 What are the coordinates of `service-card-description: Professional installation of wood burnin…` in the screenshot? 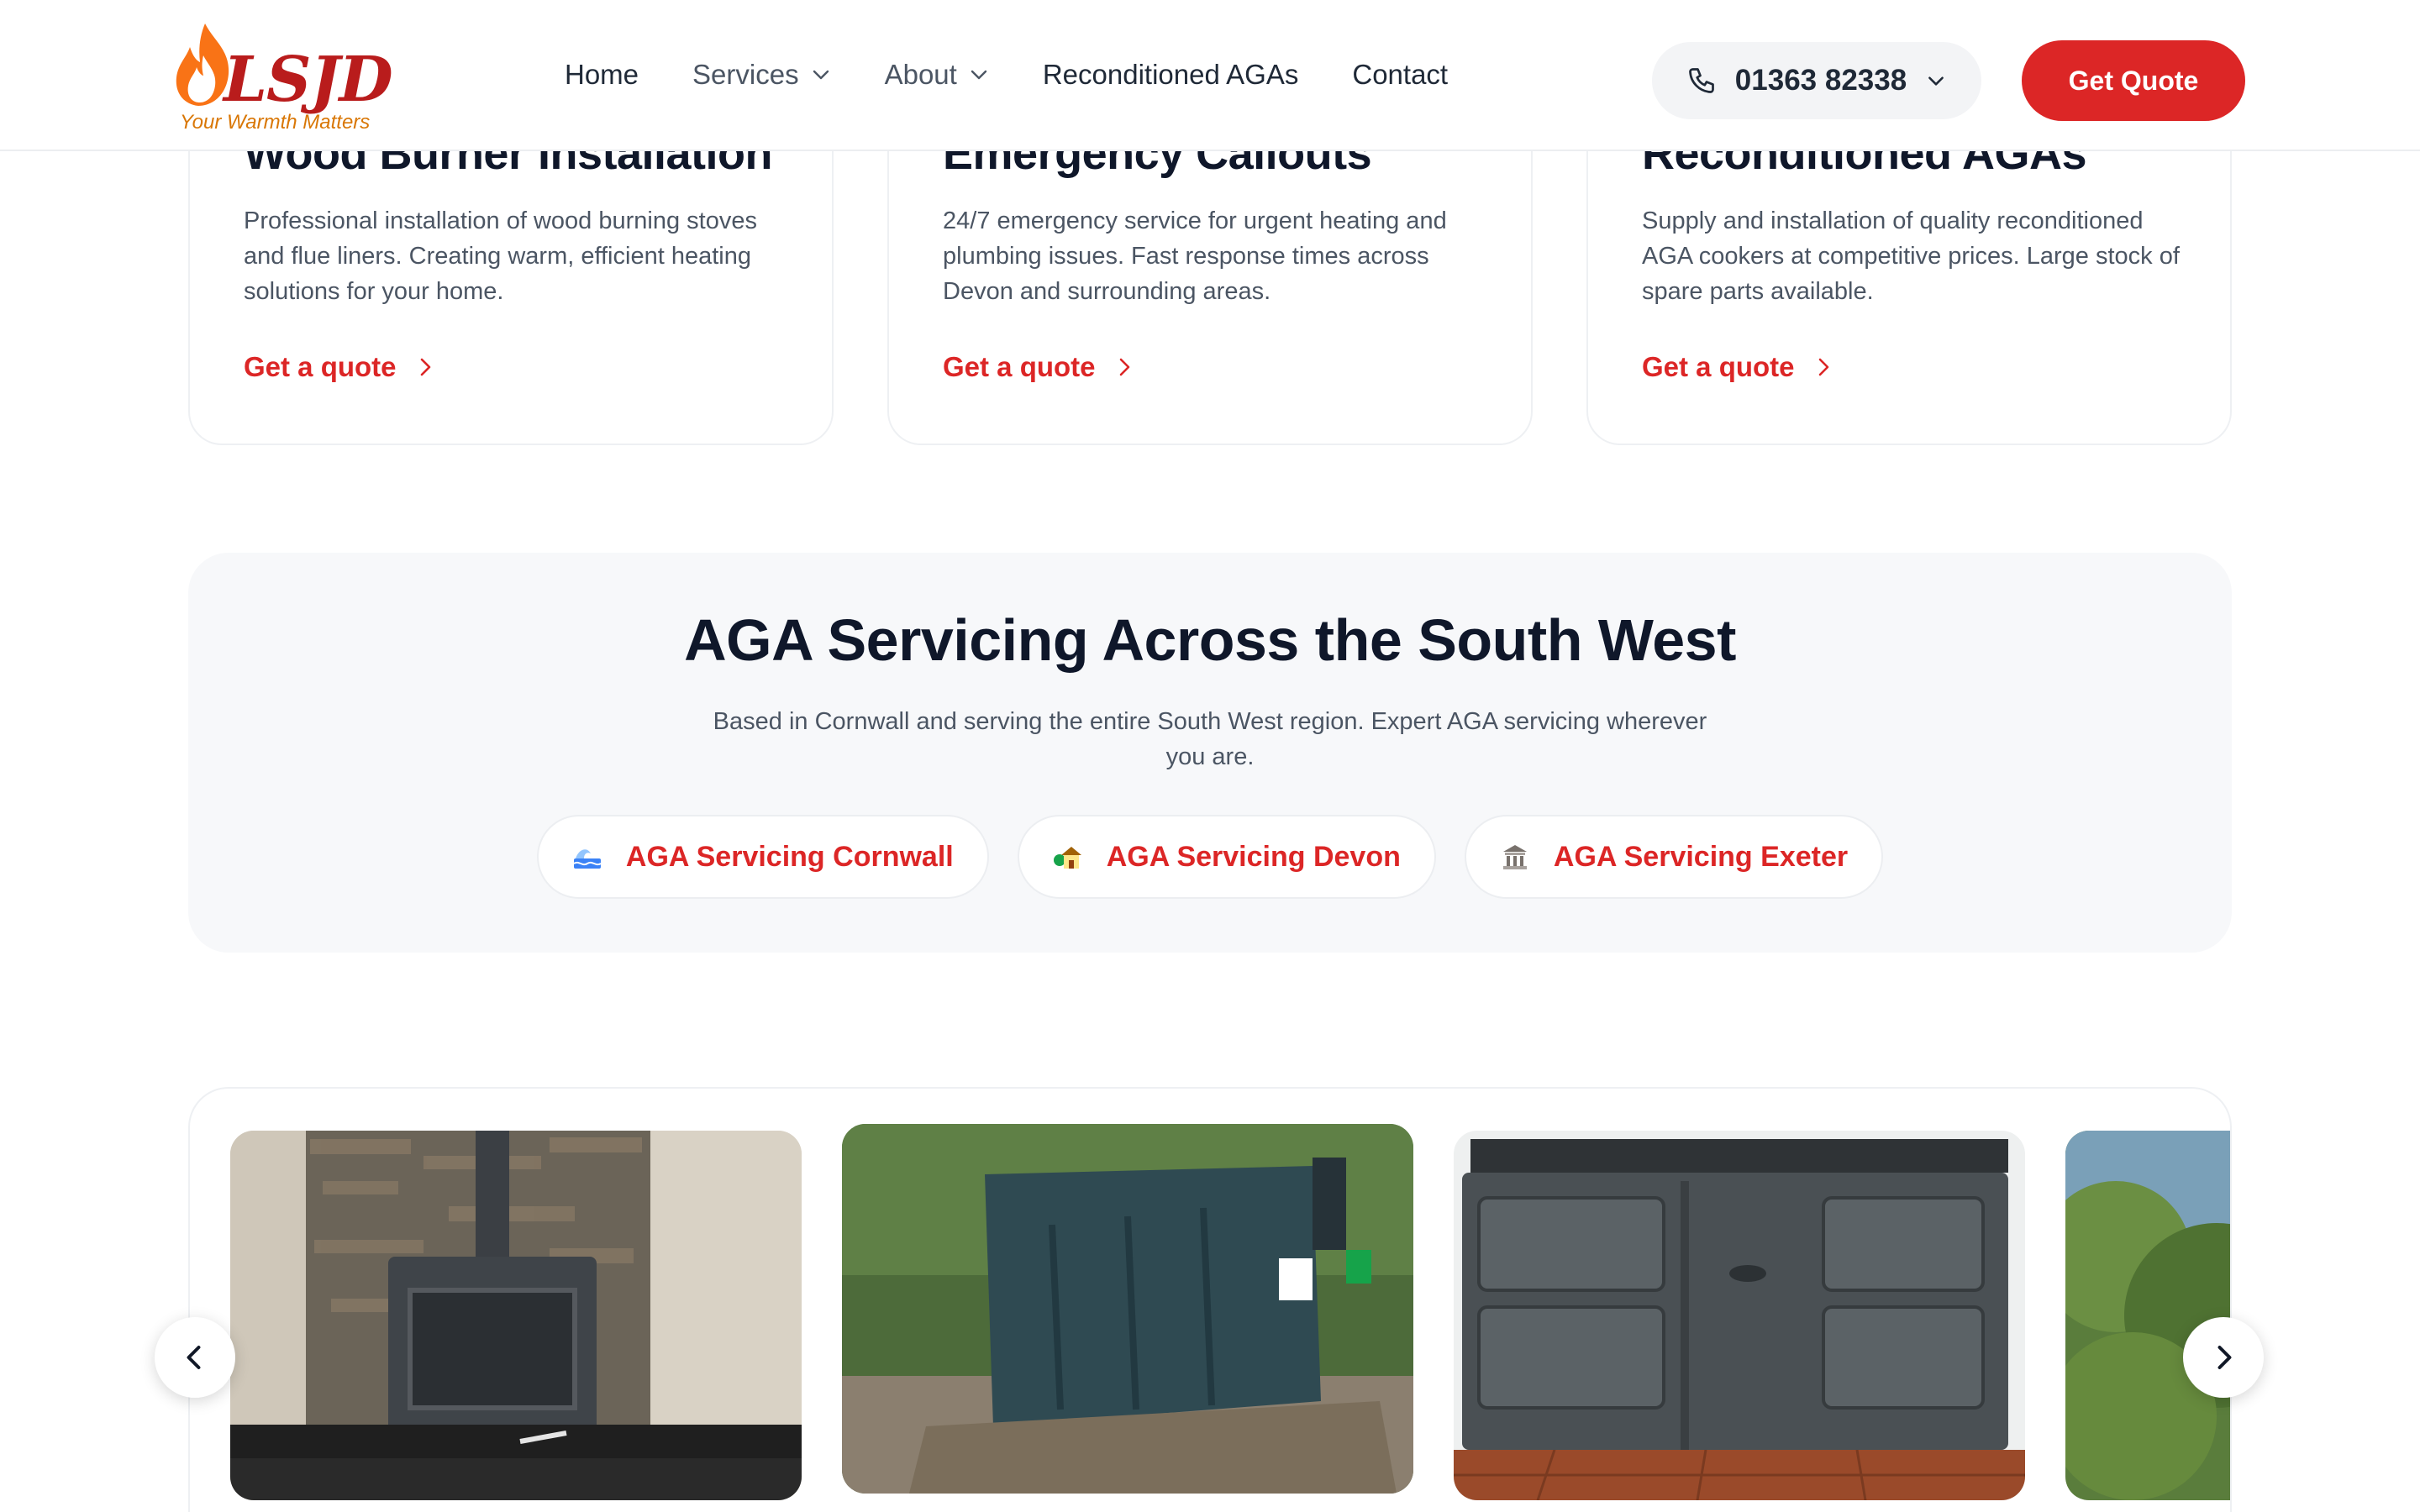 It's located at (500, 256).